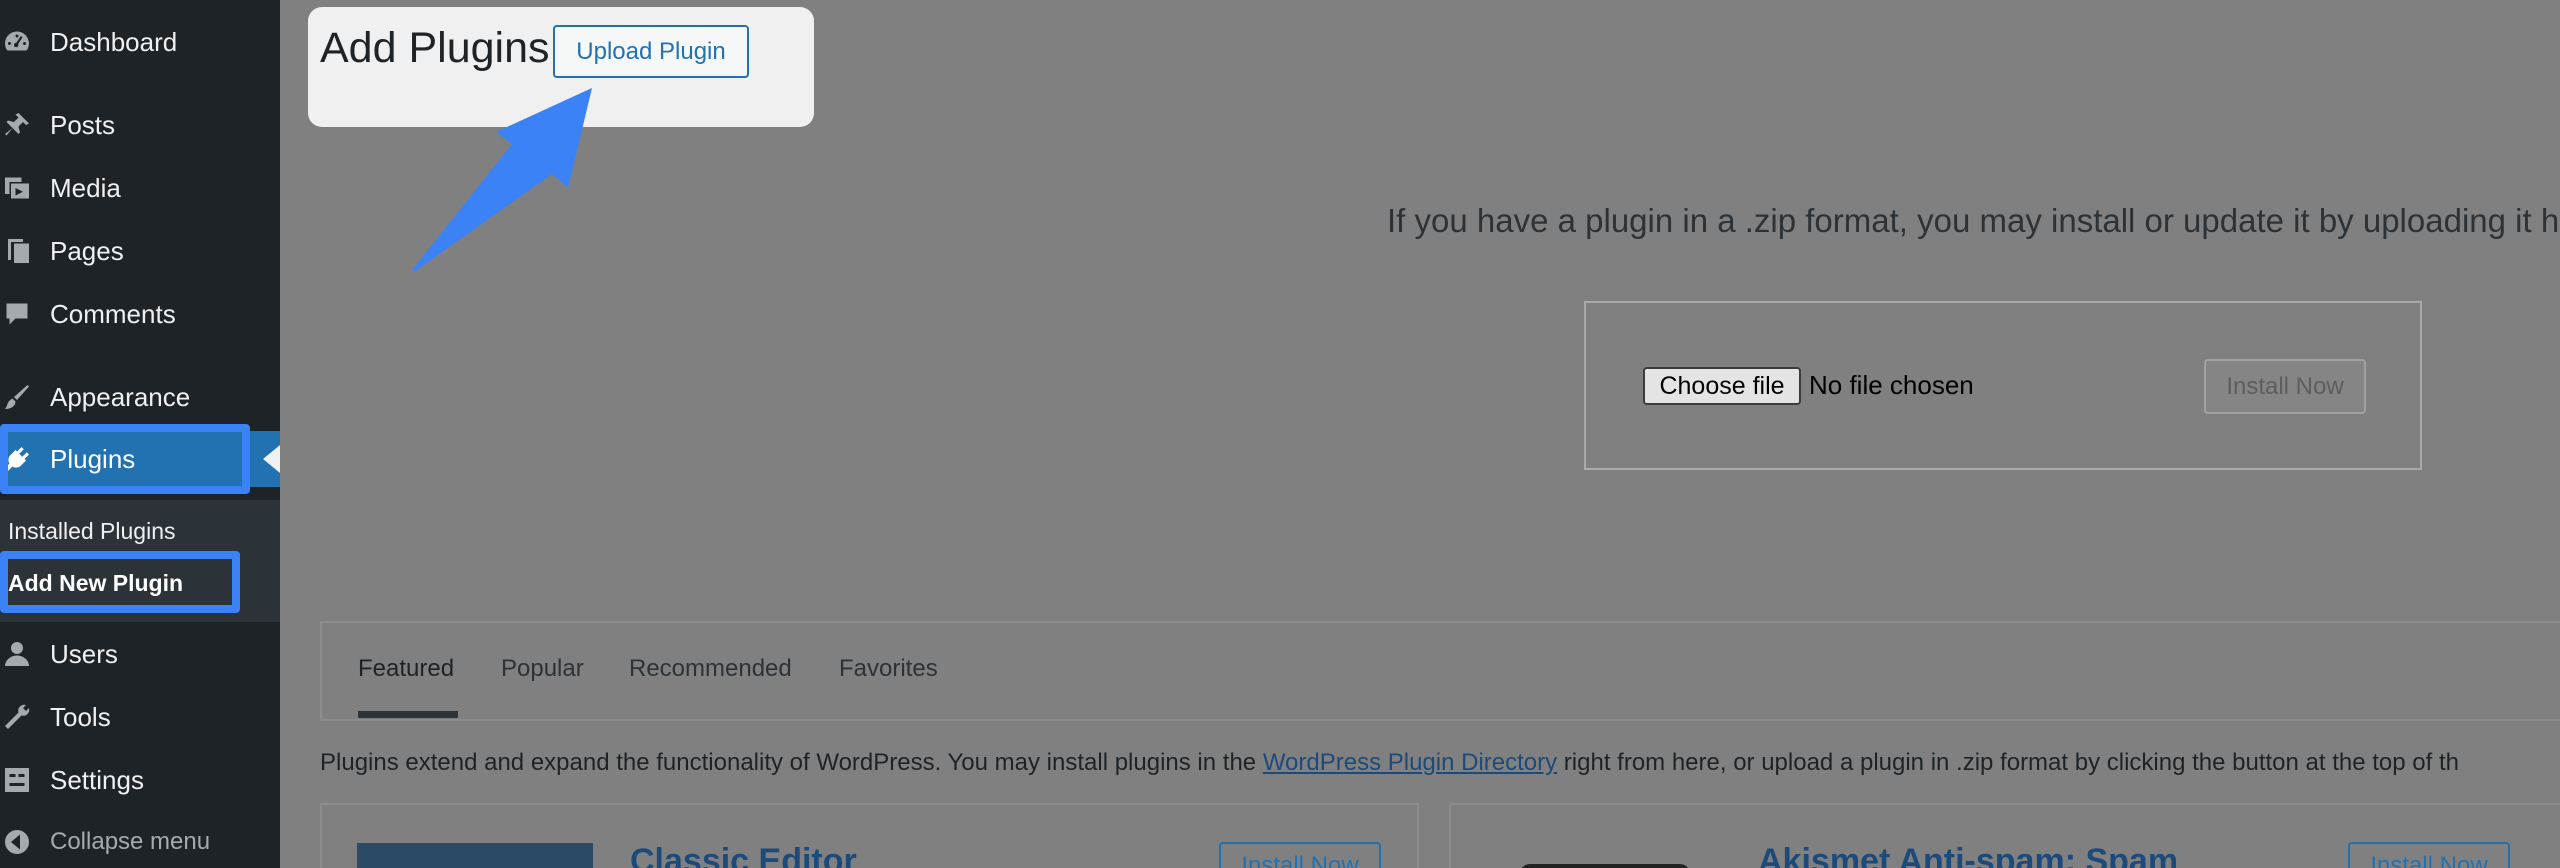  What do you see at coordinates (120, 396) in the screenshot?
I see `menu-label: Appearance` at bounding box center [120, 396].